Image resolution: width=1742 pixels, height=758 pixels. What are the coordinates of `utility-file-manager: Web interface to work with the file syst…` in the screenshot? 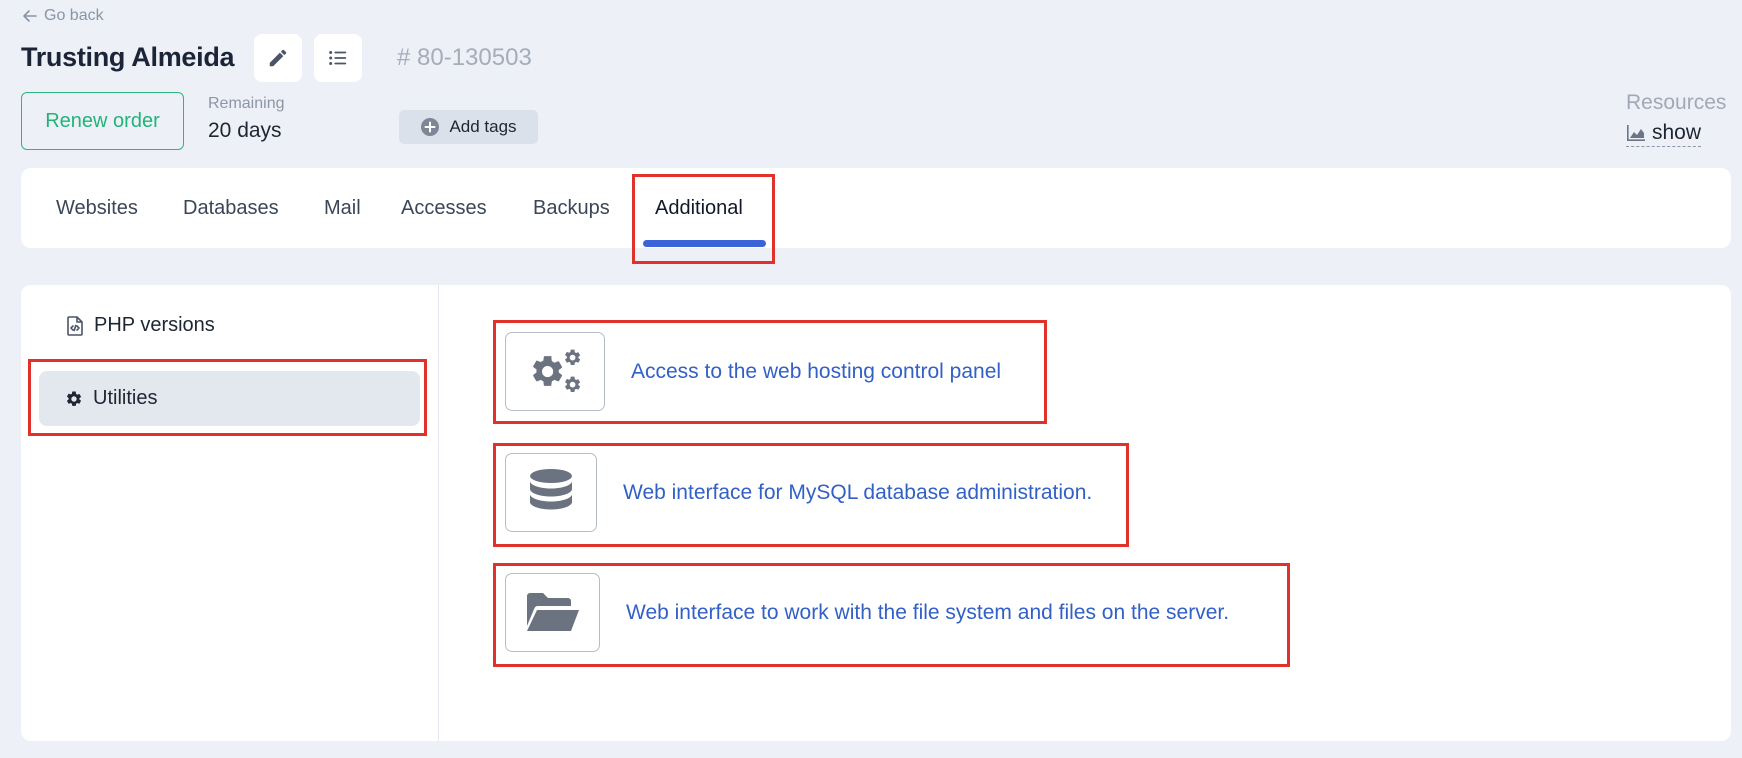 It's located at (867, 612).